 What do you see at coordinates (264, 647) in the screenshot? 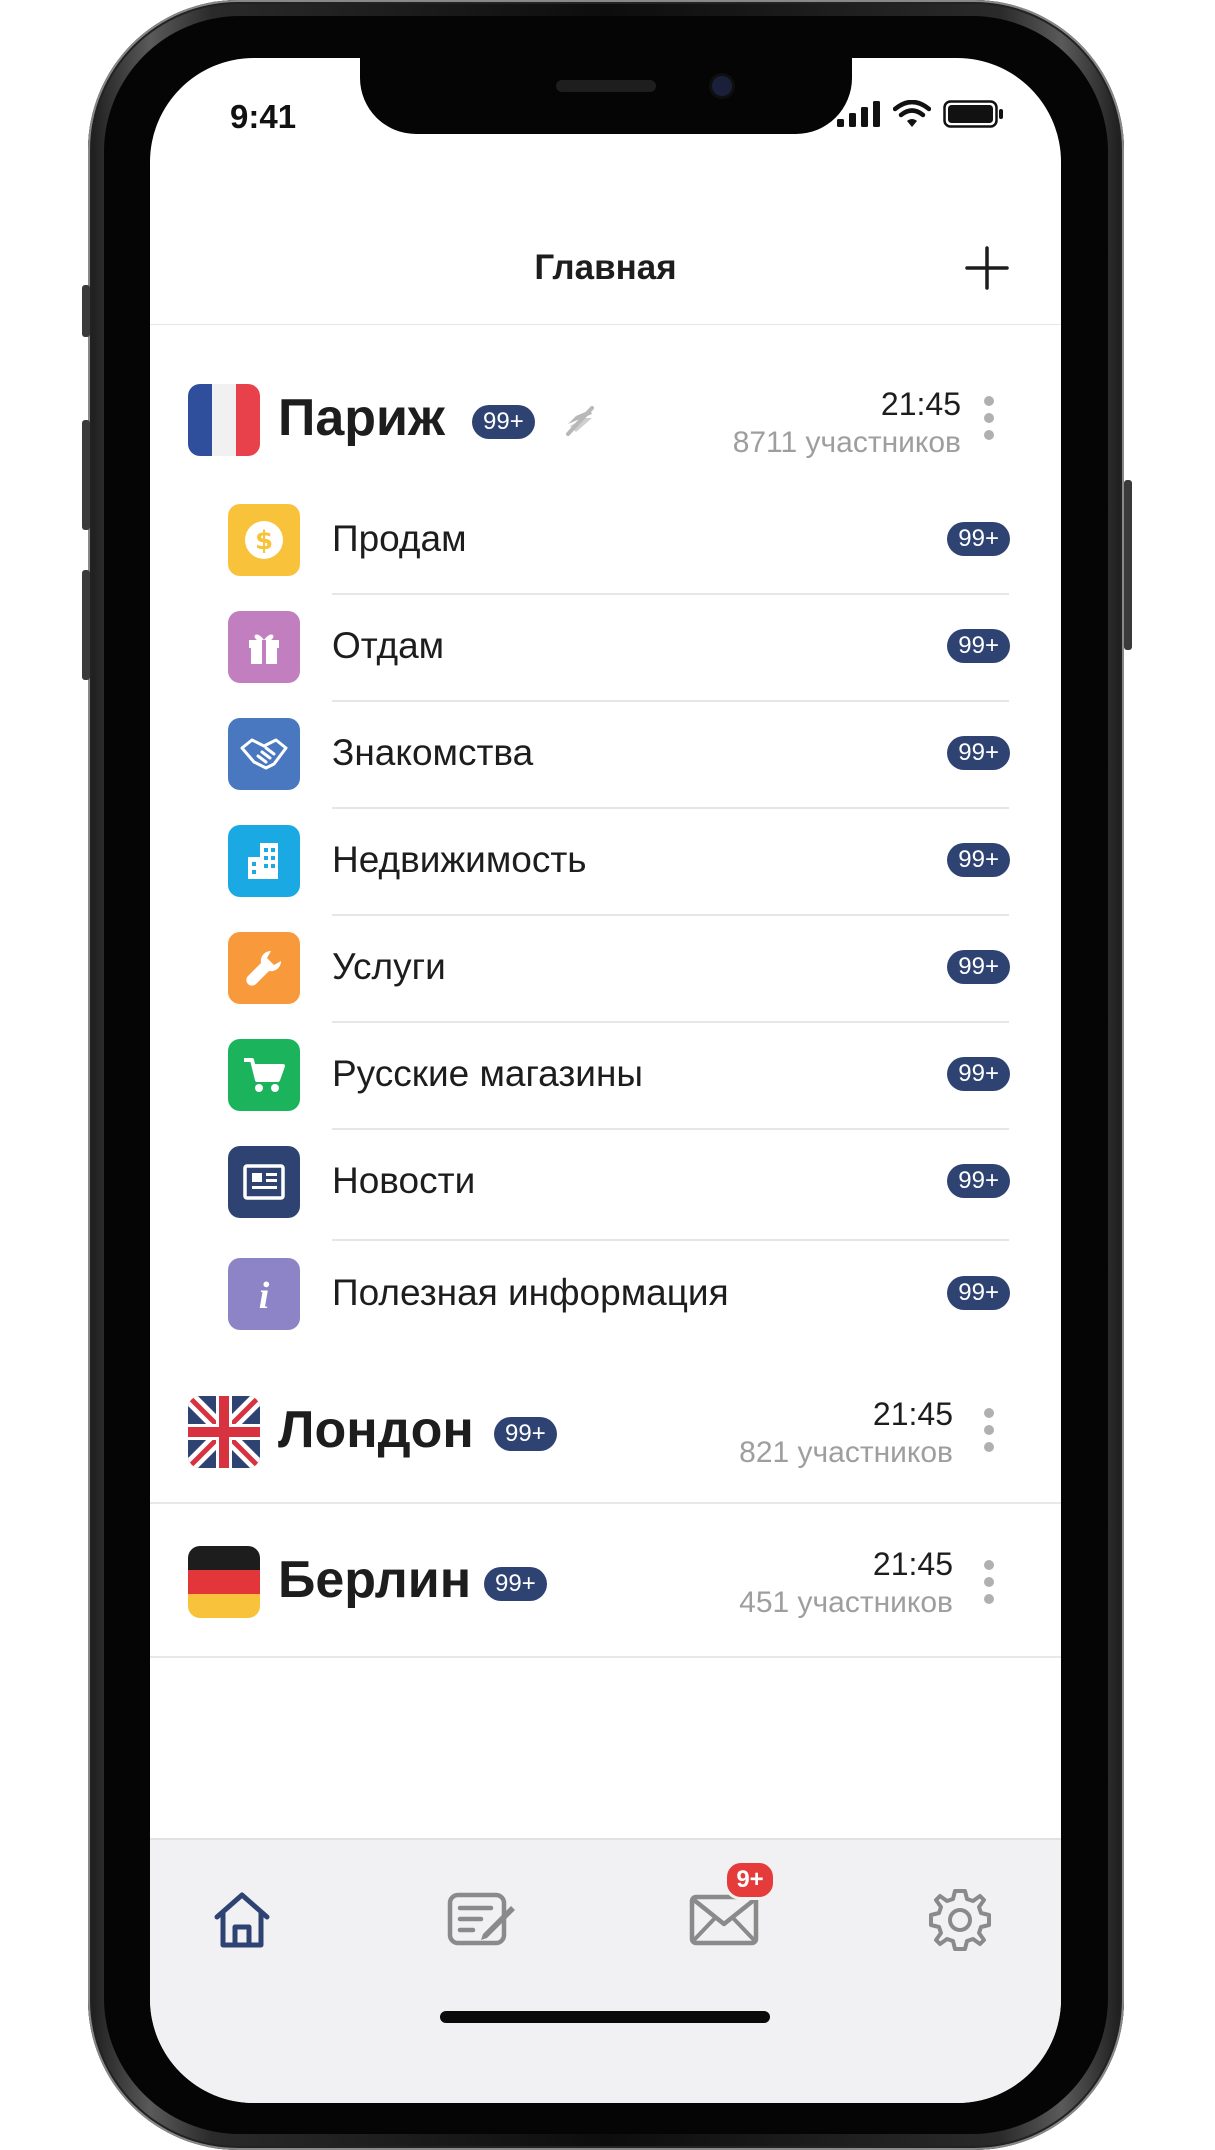
I see `gift-icon` at bounding box center [264, 647].